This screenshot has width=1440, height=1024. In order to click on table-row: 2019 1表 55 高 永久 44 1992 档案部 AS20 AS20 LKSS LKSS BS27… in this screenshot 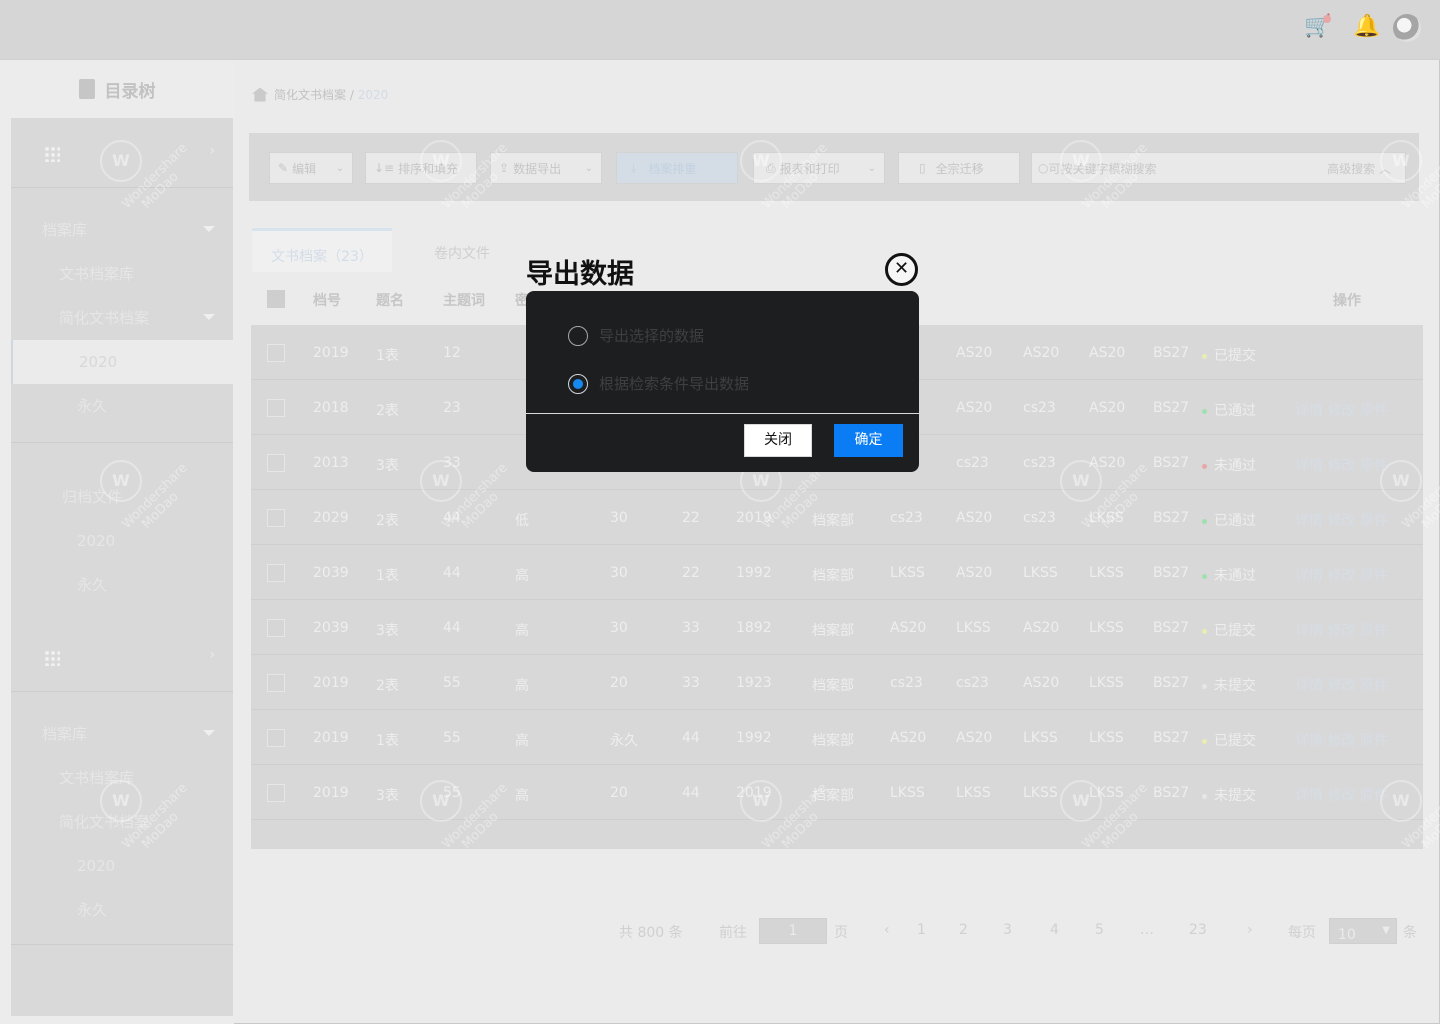, I will do `click(837, 737)`.